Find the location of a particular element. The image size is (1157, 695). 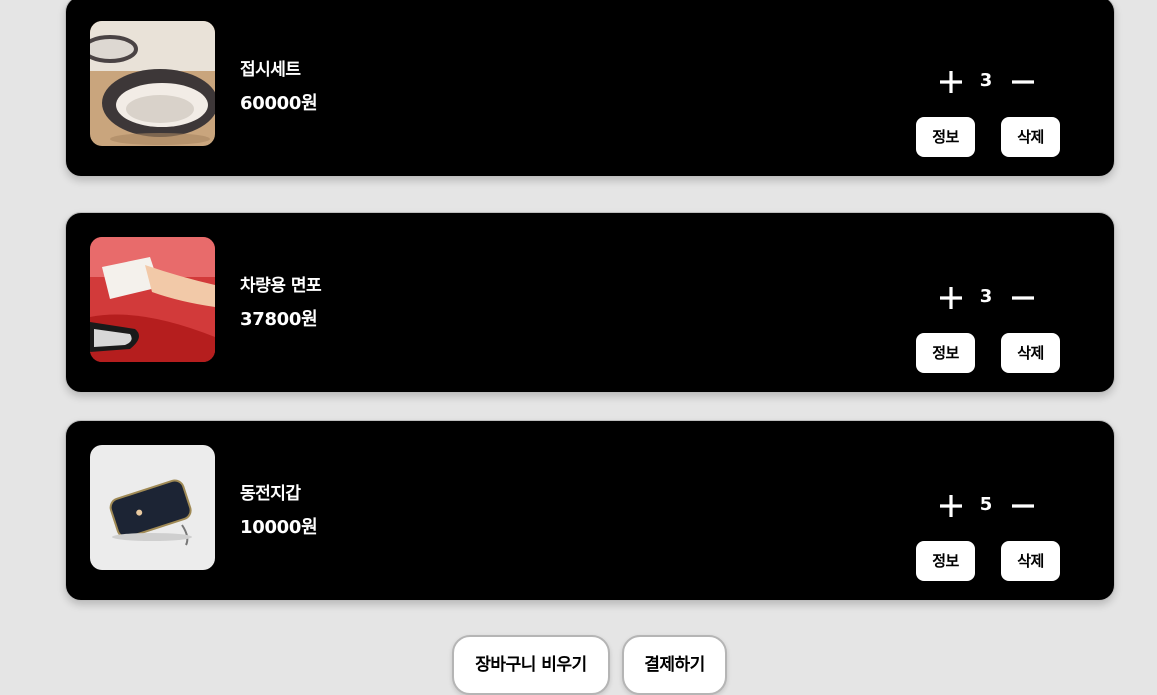

product-name: 차량용 면포 is located at coordinates (281, 286).